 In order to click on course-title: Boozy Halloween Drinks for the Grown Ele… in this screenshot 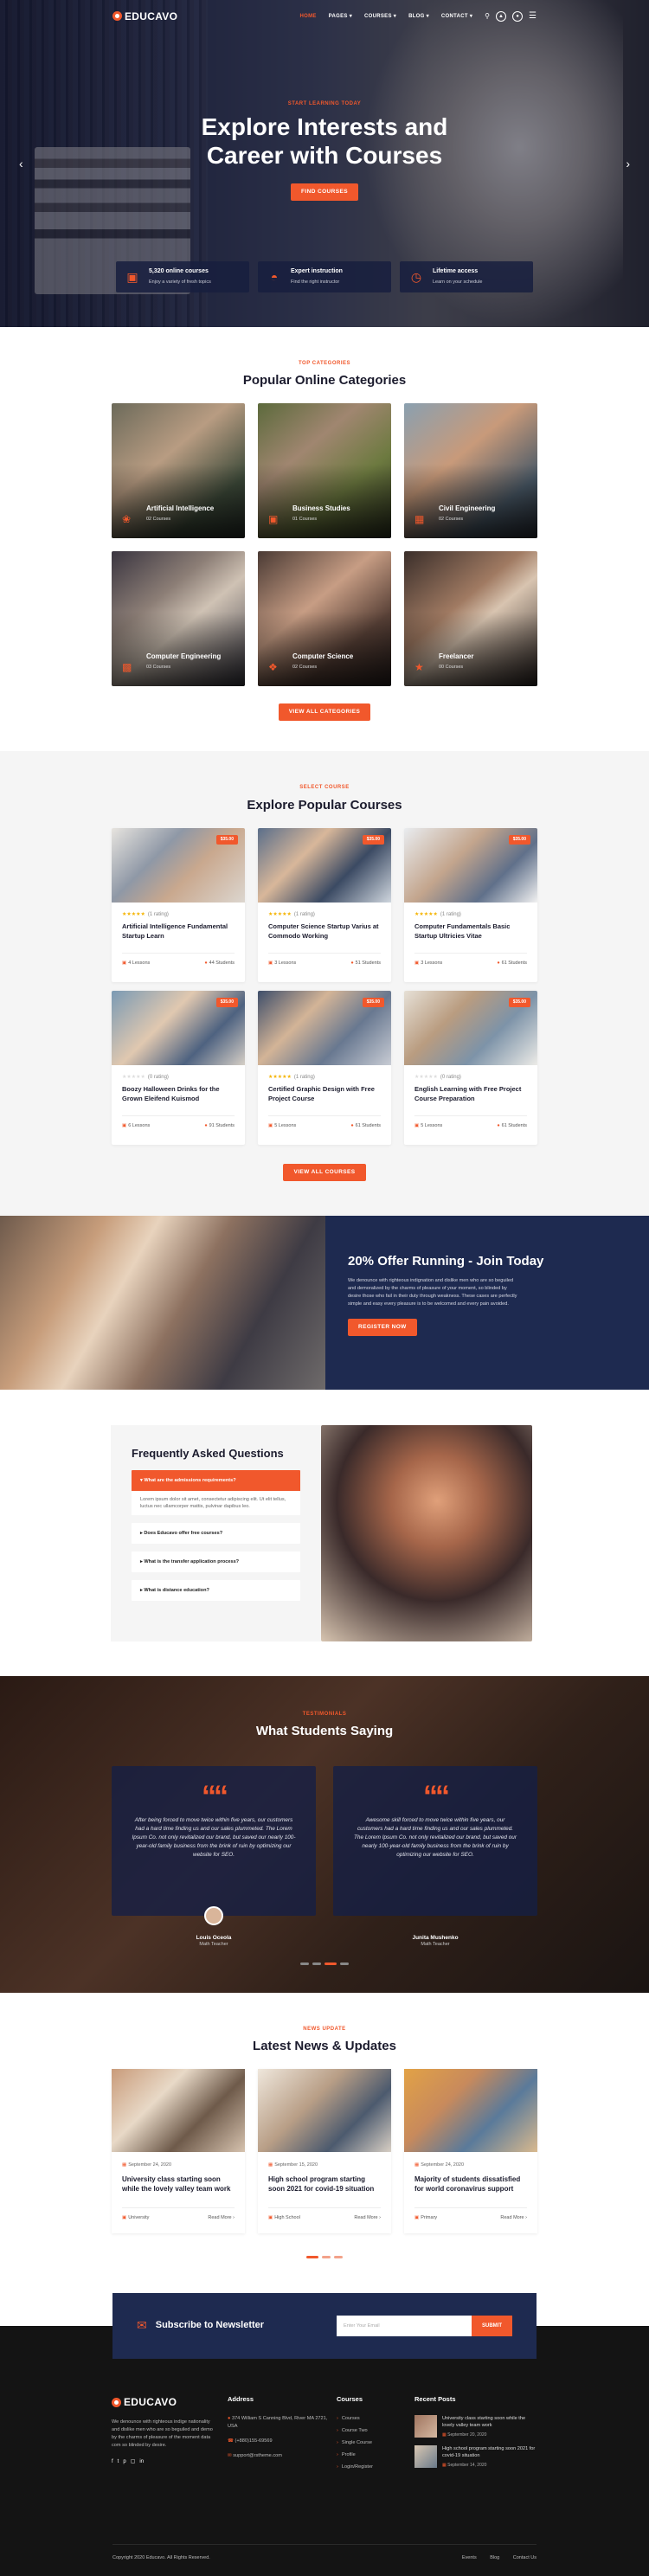, I will do `click(178, 1097)`.